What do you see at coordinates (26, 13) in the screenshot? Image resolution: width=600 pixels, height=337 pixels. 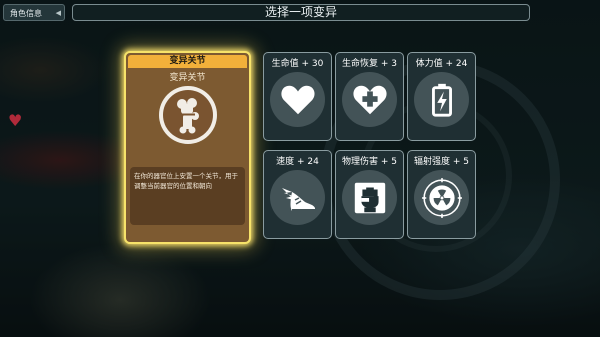 I see `character-info-label: 角色信息` at bounding box center [26, 13].